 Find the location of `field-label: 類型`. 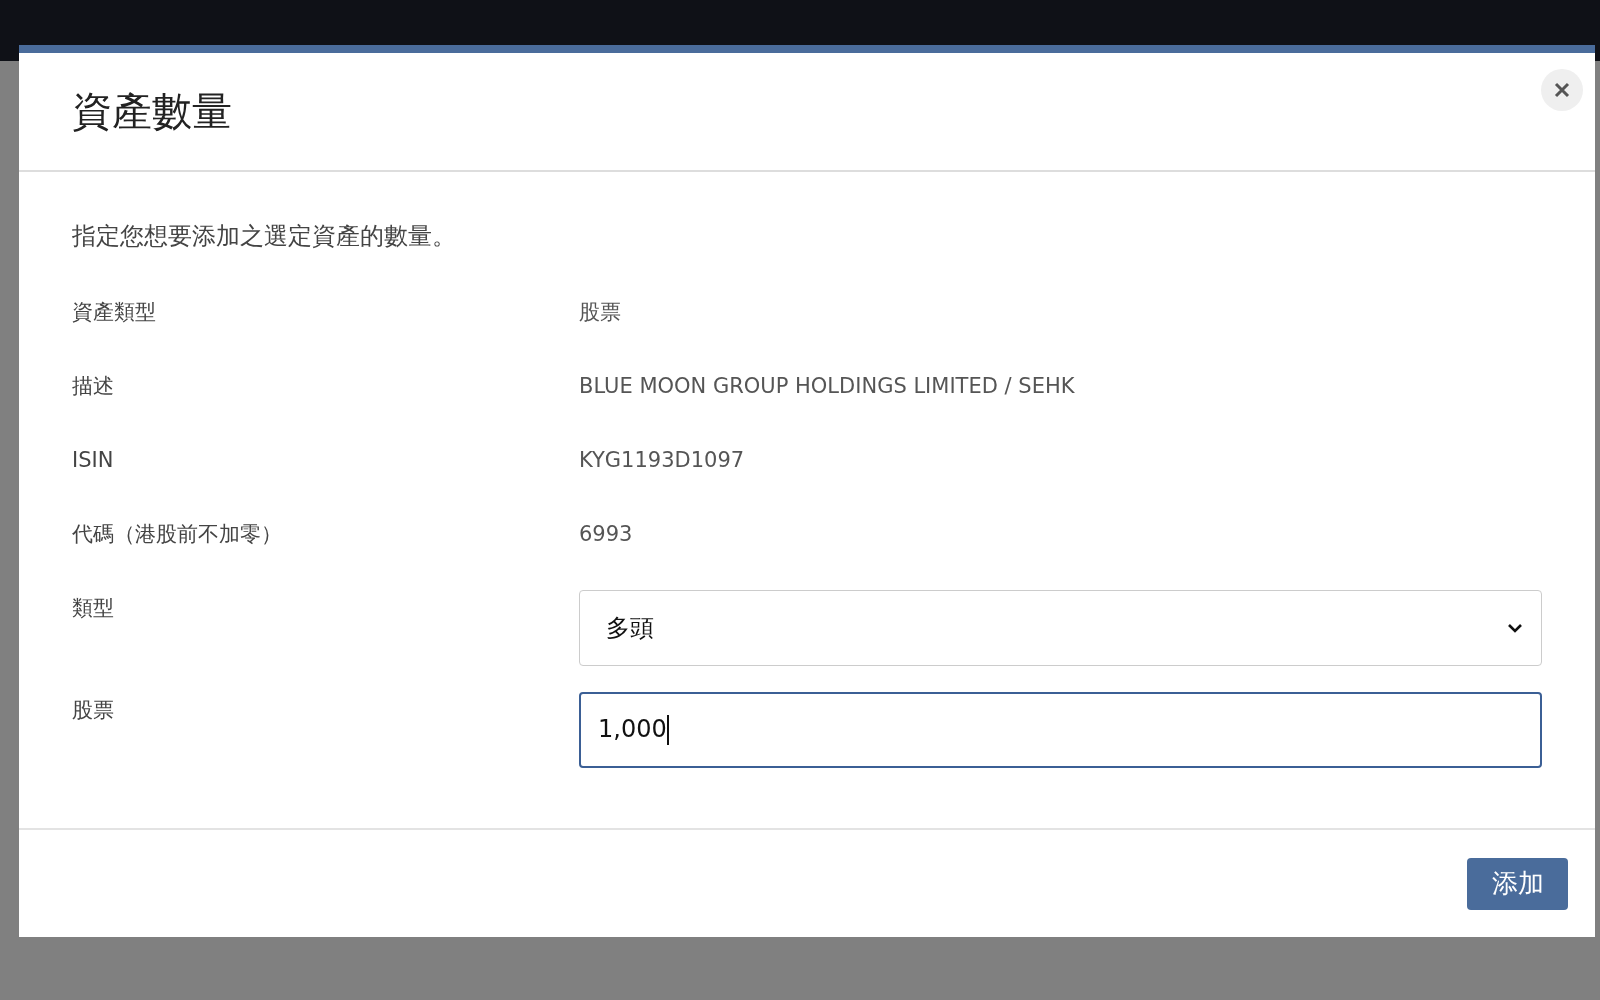

field-label: 類型 is located at coordinates (93, 608).